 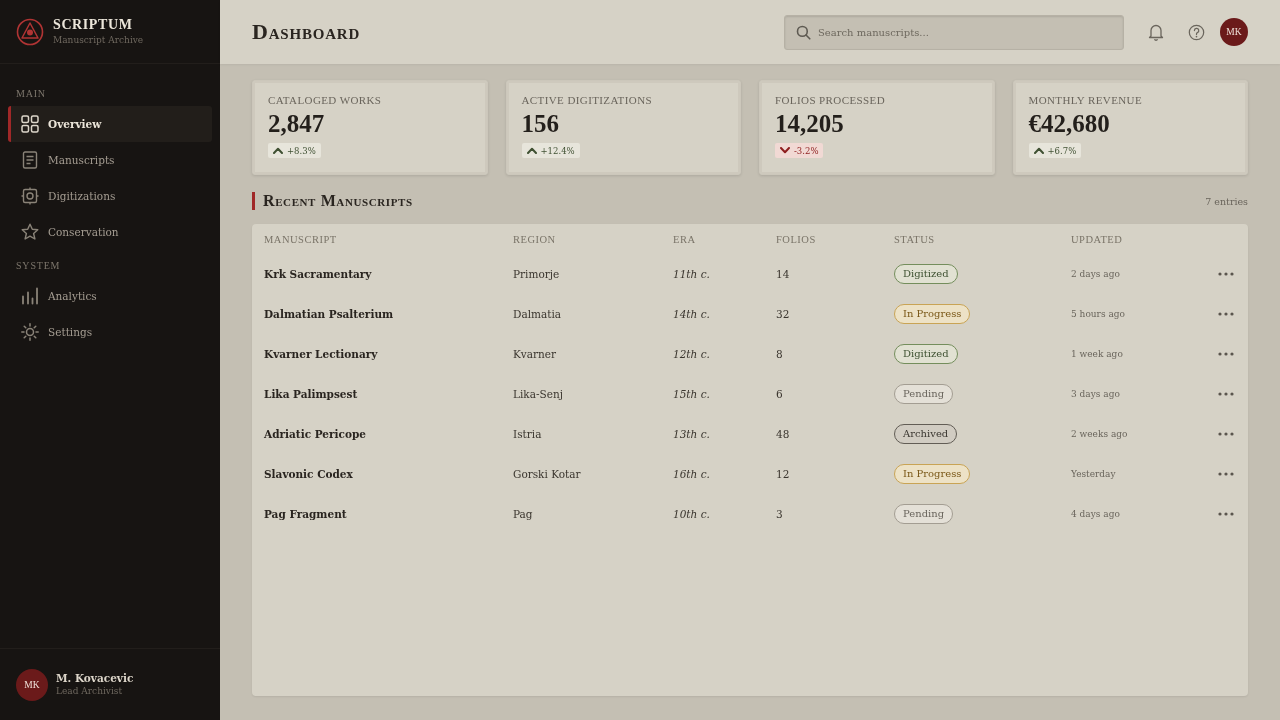 What do you see at coordinates (692, 314) in the screenshot?
I see `table-cell-text: 14th c.` at bounding box center [692, 314].